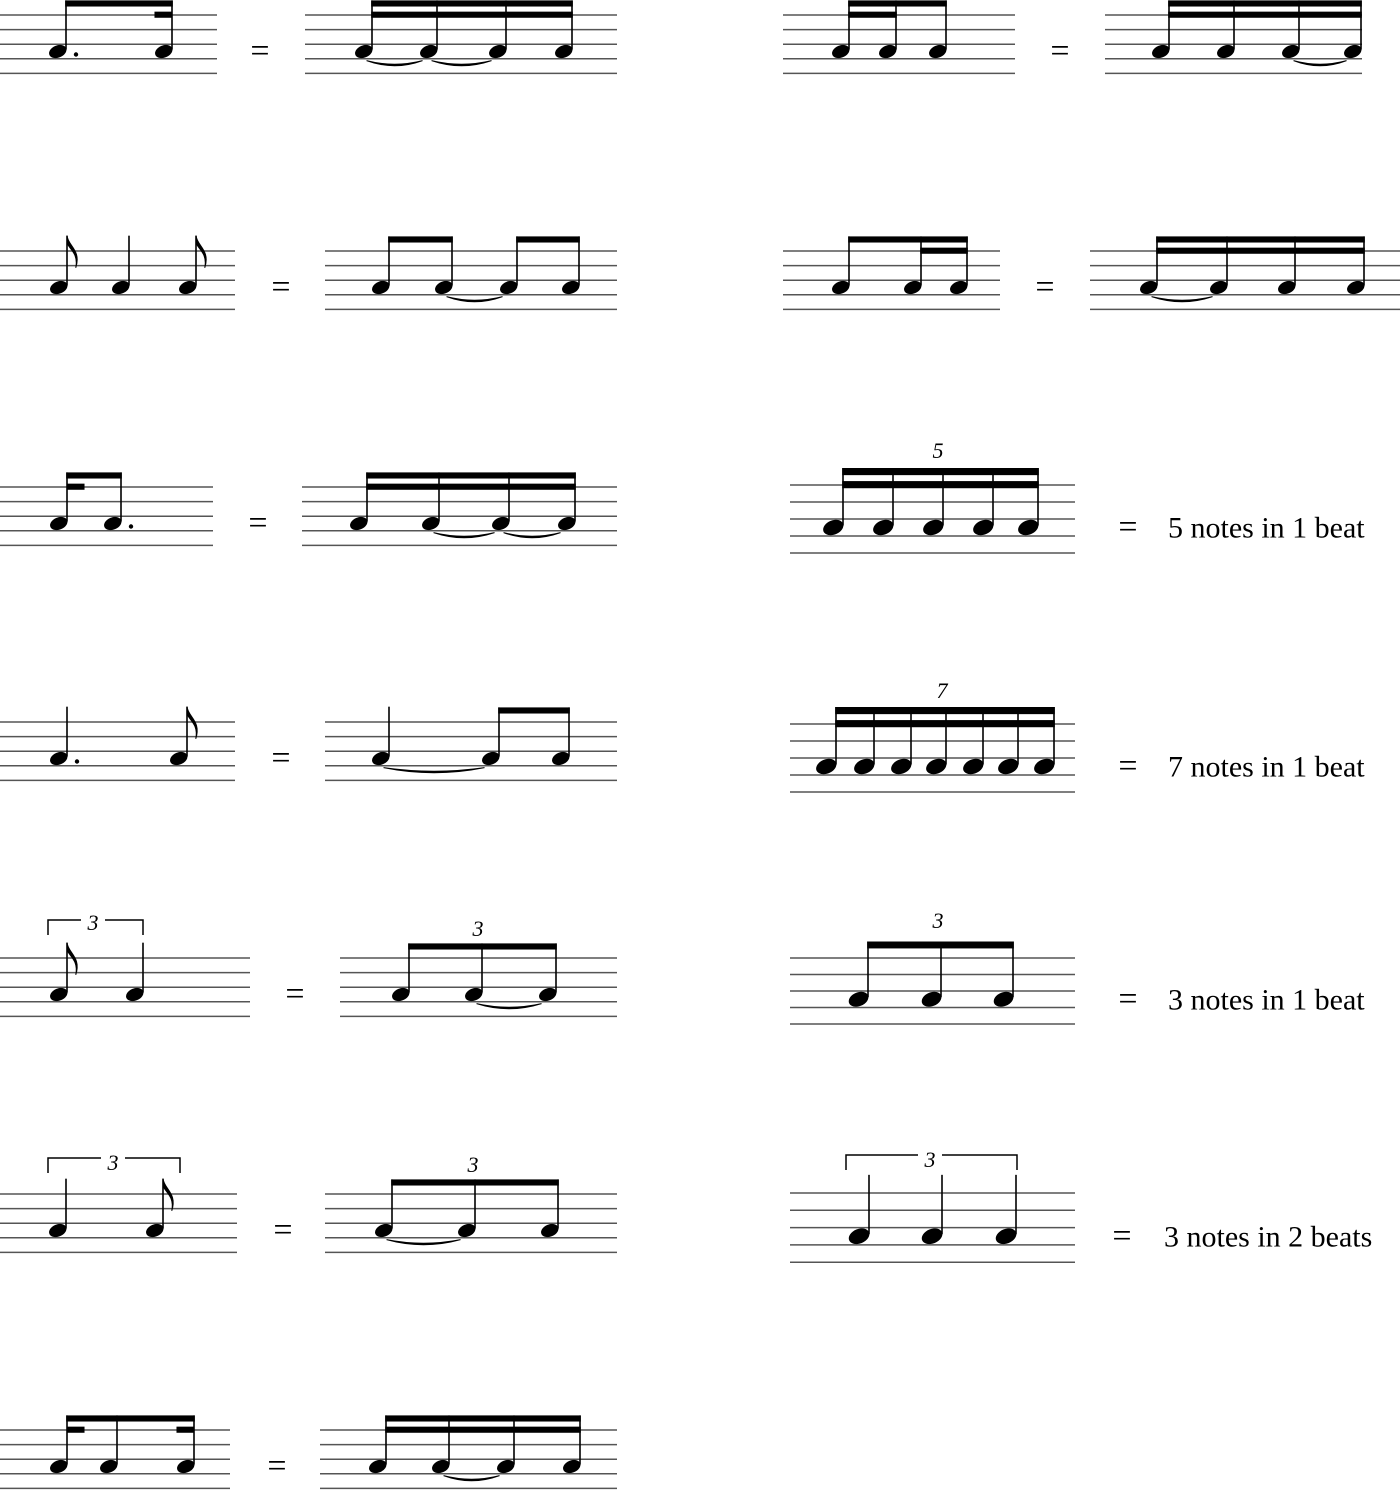  Describe the element at coordinates (1266, 999) in the screenshot. I see `caption: 3 notes in 1 beat` at that location.